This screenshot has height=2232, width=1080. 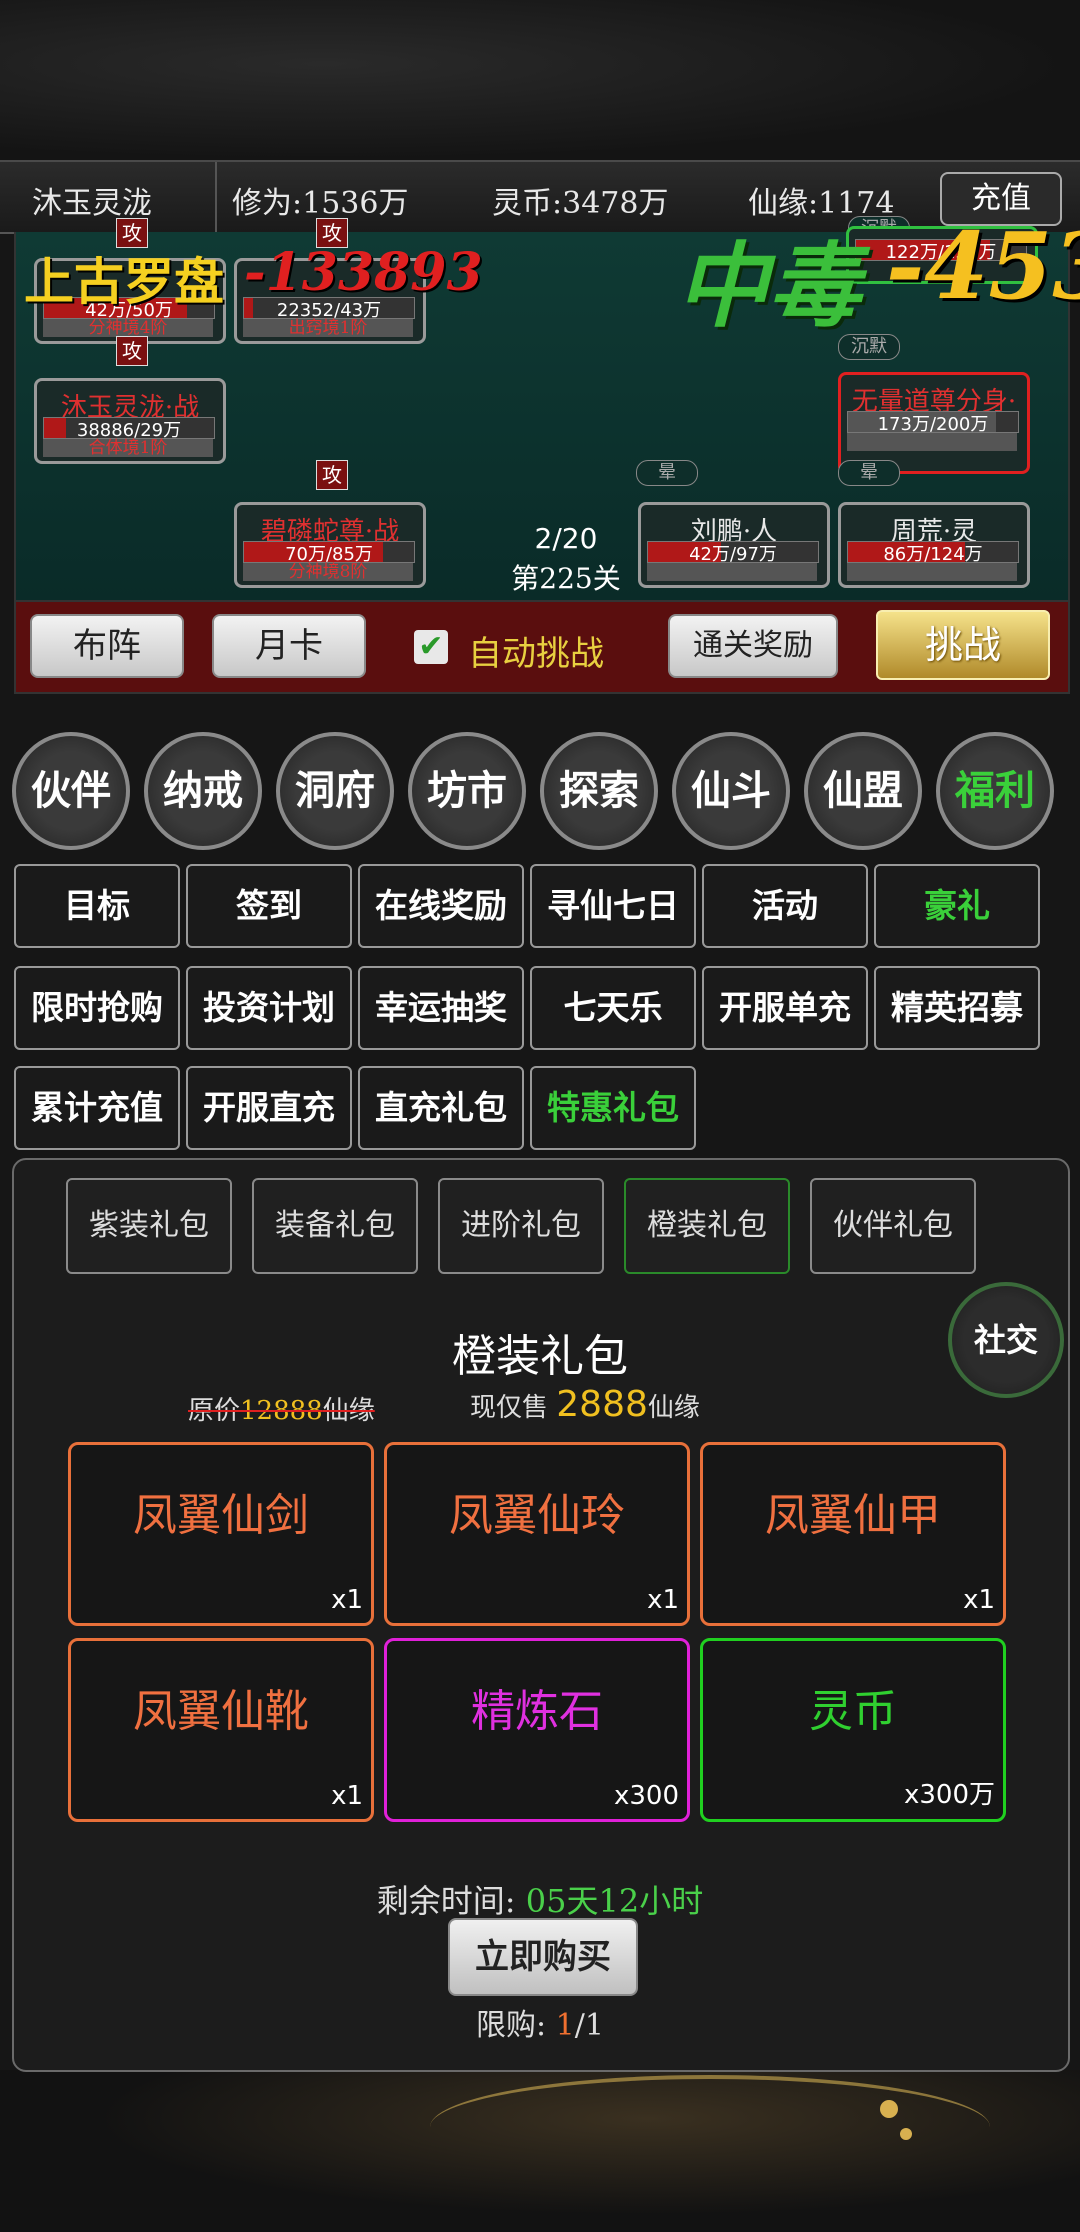 I want to click on pack-item: 凤翼仙甲 x1, so click(x=853, y=1534).